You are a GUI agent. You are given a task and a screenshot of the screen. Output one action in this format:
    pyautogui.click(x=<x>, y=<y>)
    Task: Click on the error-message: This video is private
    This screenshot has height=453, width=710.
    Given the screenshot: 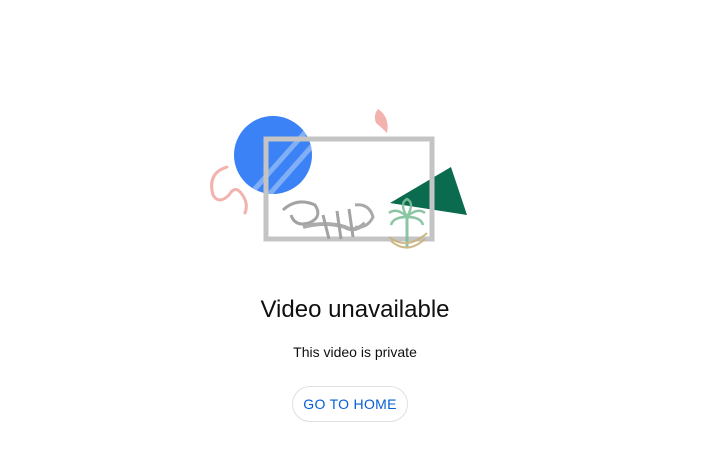 What is the action you would take?
    pyautogui.click(x=355, y=352)
    